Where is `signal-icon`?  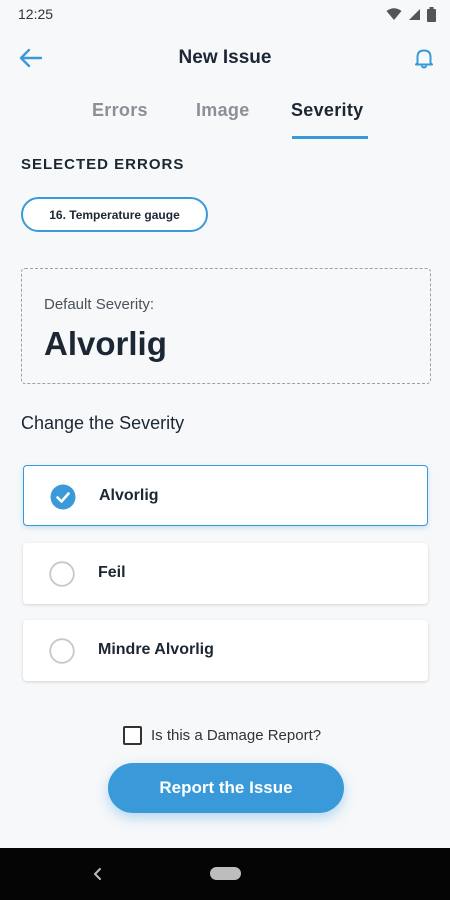 signal-icon is located at coordinates (414, 14).